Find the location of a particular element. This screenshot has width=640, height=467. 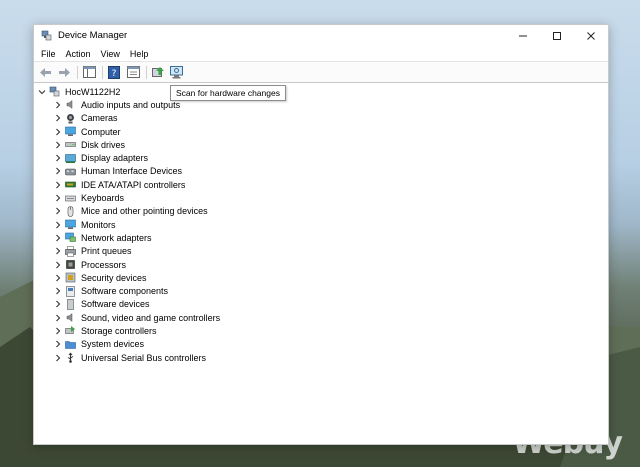

tree-node-label: Mice and other pointing devices is located at coordinates (144, 211).